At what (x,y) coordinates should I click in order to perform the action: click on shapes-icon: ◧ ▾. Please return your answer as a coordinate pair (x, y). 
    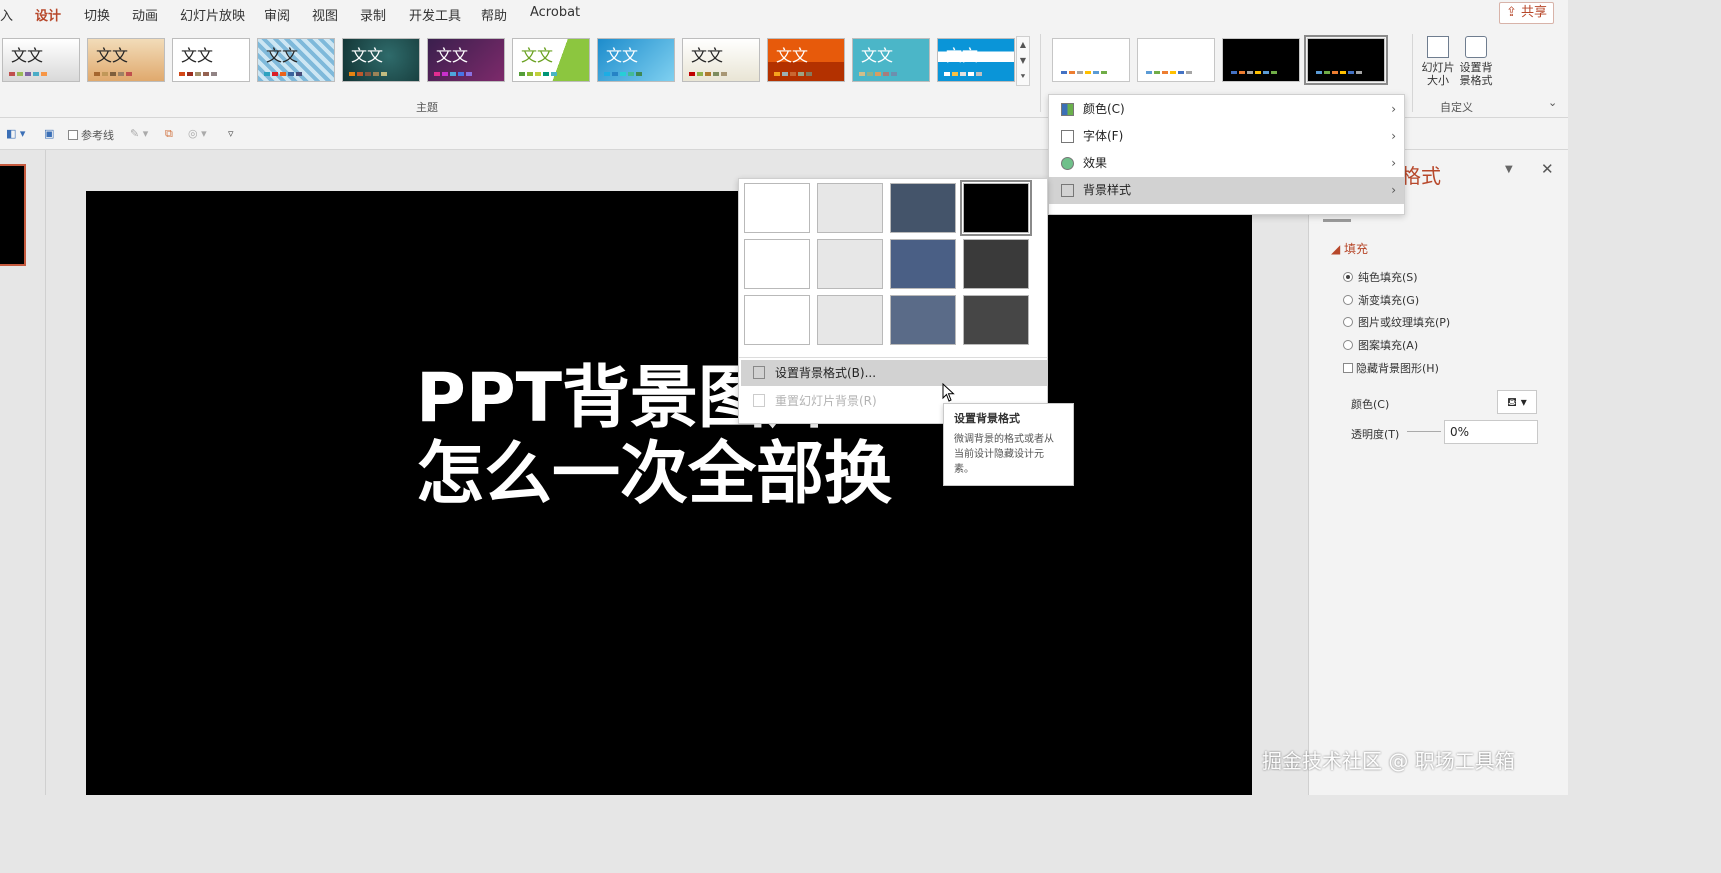
    Looking at the image, I should click on (15, 133).